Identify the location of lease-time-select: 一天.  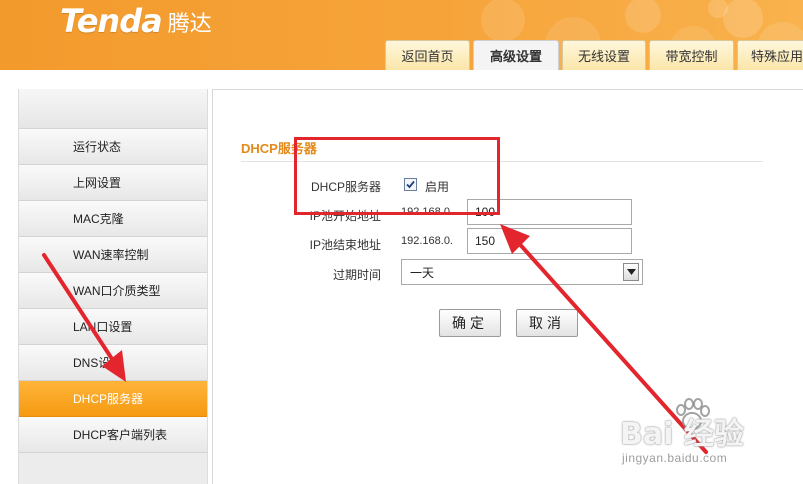
(522, 272).